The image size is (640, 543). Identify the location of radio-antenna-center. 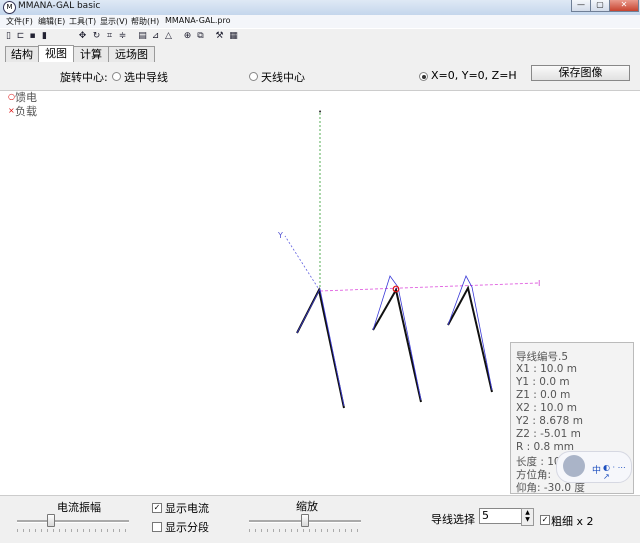
(253, 76).